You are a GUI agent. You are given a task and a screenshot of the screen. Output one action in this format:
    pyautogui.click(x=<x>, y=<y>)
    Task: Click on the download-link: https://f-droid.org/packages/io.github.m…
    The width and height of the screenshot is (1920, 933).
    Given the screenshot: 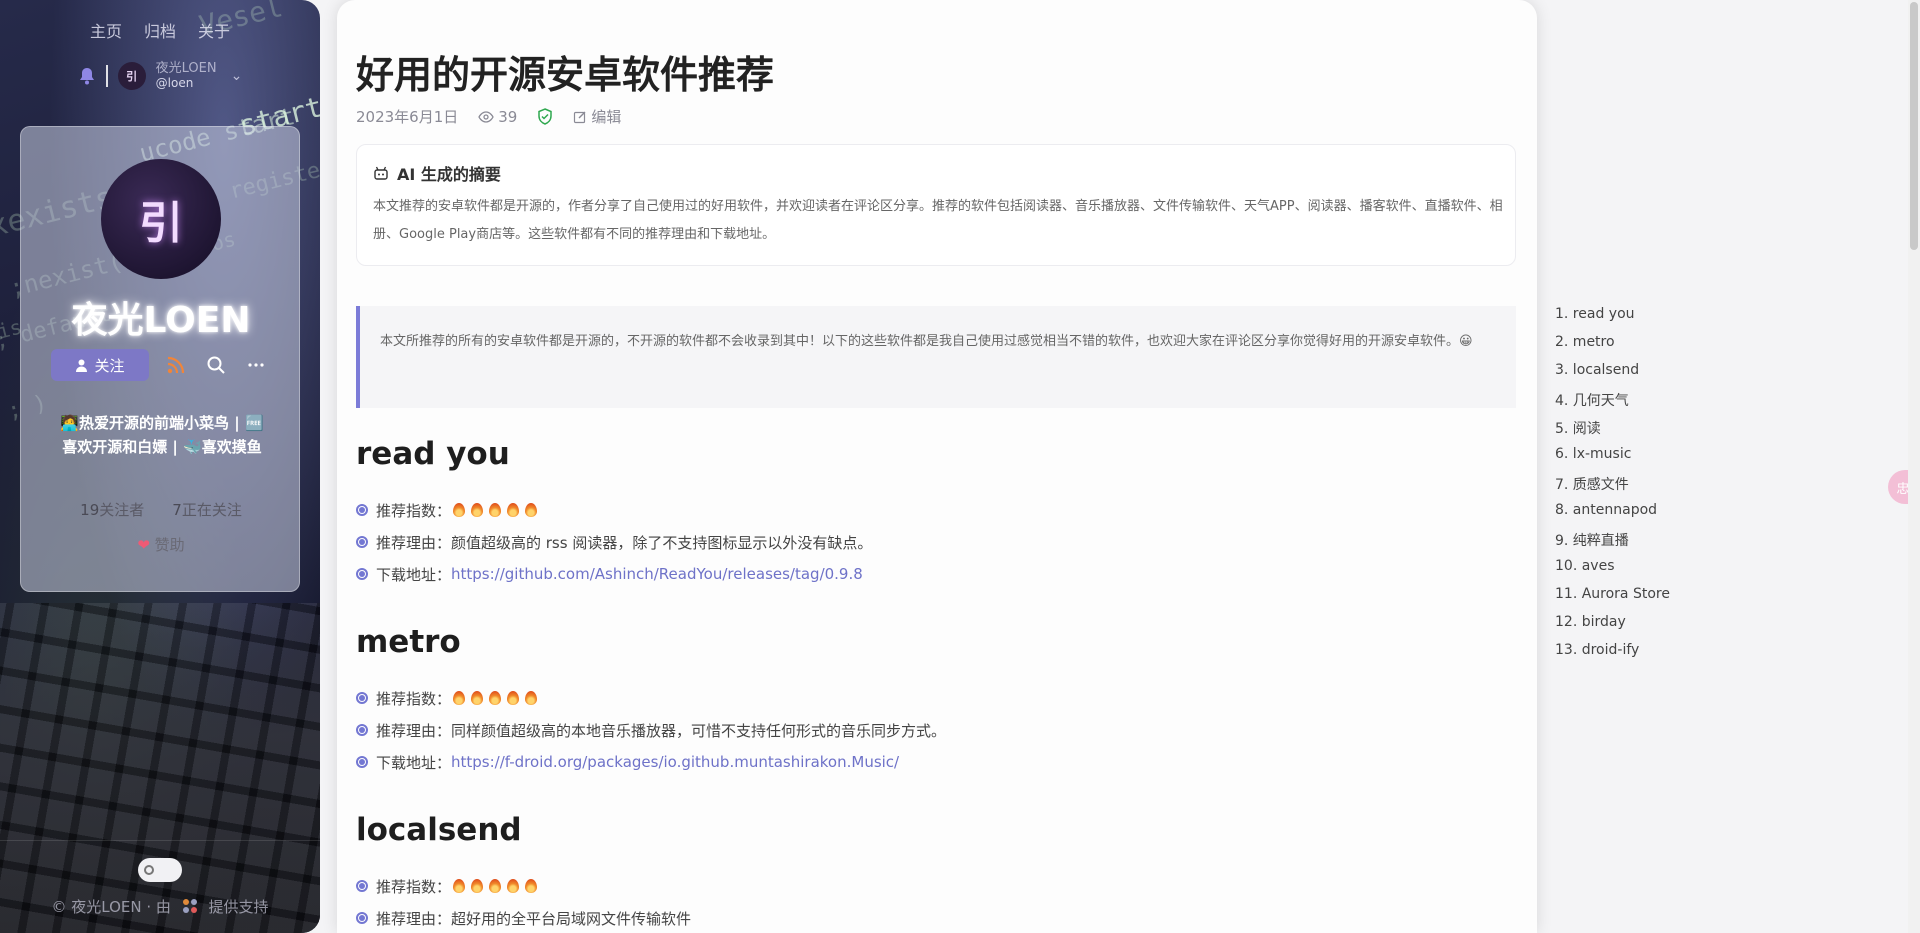 What is the action you would take?
    pyautogui.click(x=675, y=762)
    